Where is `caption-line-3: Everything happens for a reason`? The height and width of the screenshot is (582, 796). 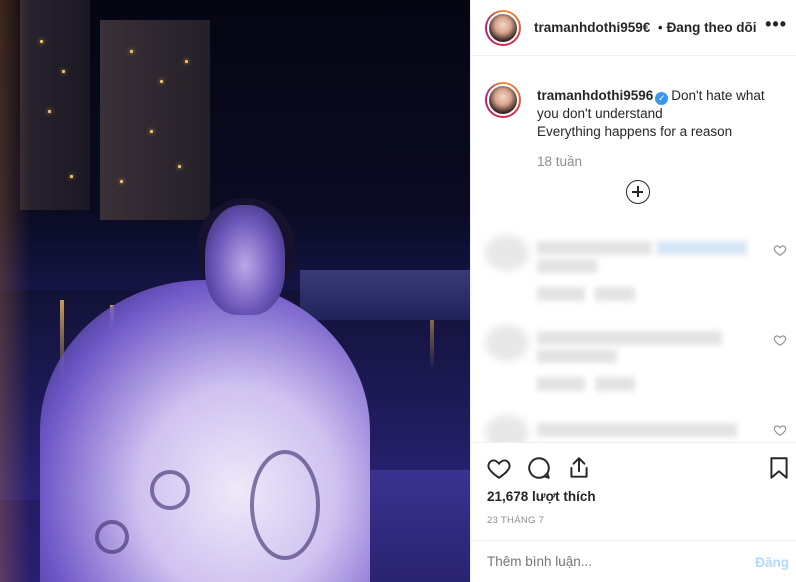 caption-line-3: Everything happens for a reason is located at coordinates (635, 131).